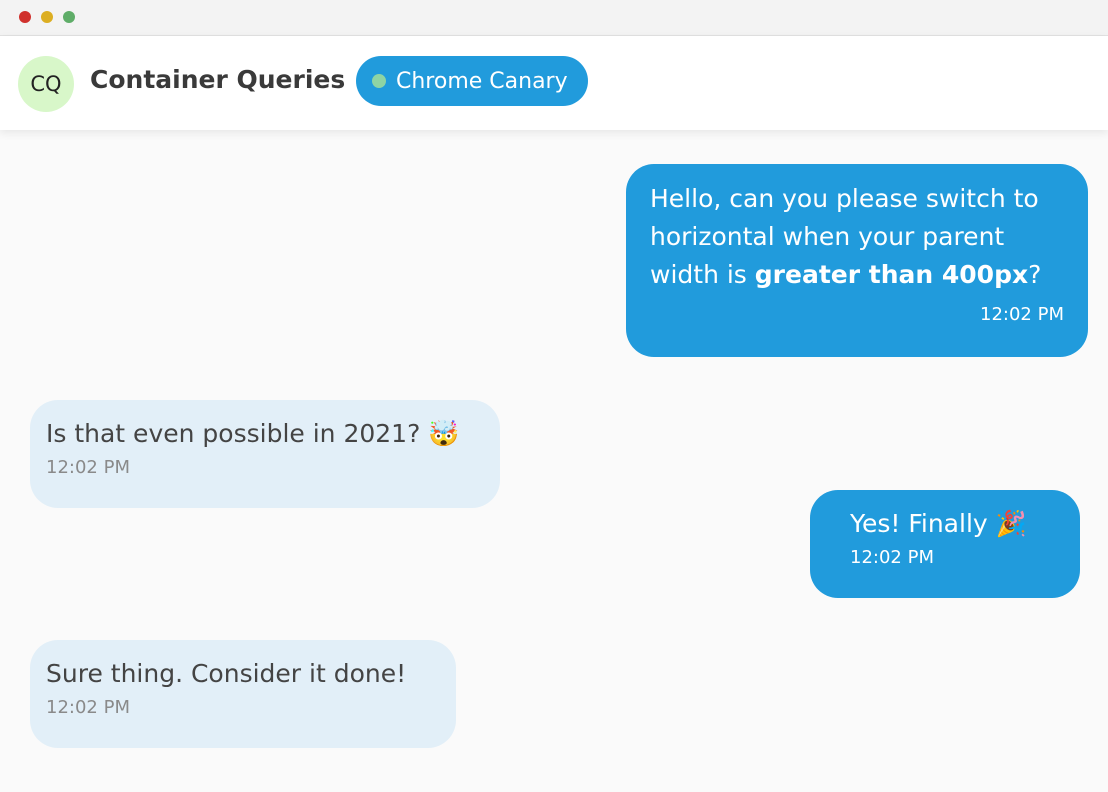 The width and height of the screenshot is (1108, 792). Describe the element at coordinates (891, 274) in the screenshot. I see `message-text-bold: greater than 400px` at that location.